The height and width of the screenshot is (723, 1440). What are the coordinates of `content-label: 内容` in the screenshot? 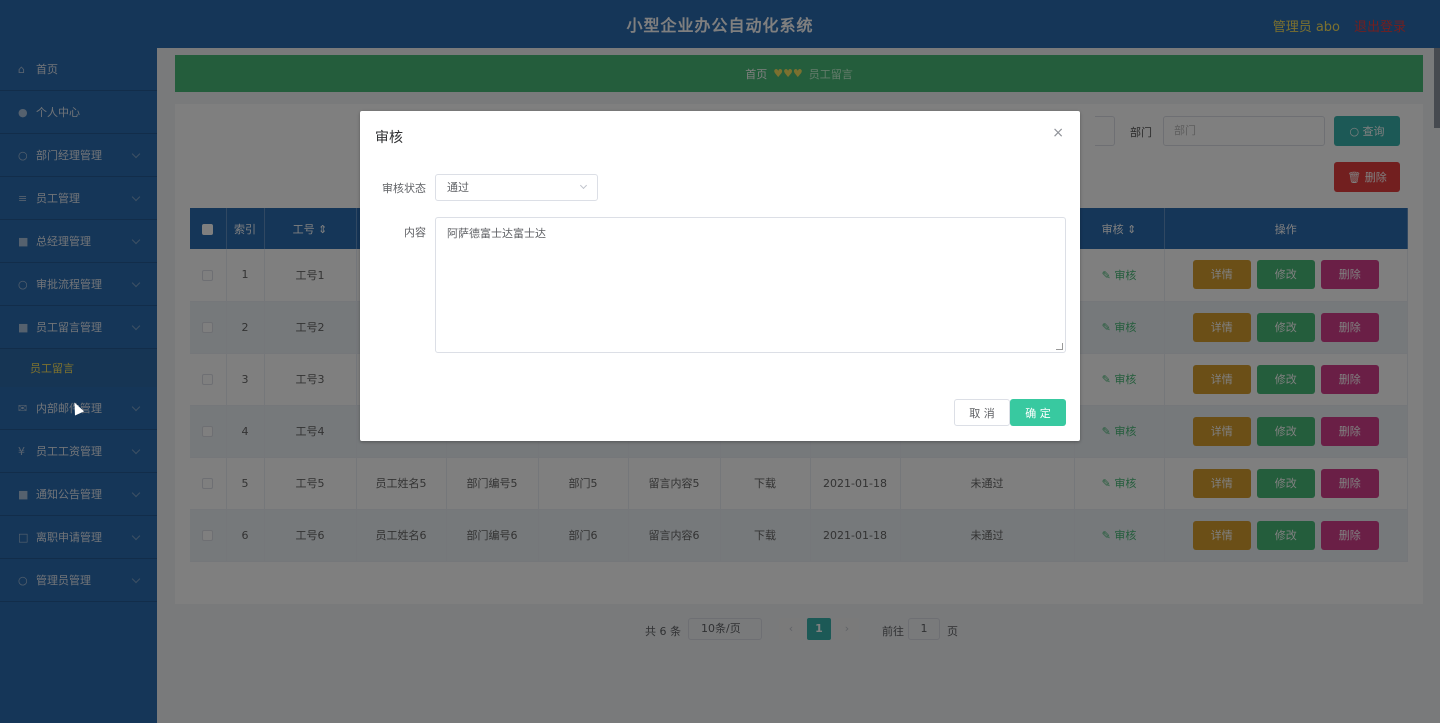 It's located at (415, 232).